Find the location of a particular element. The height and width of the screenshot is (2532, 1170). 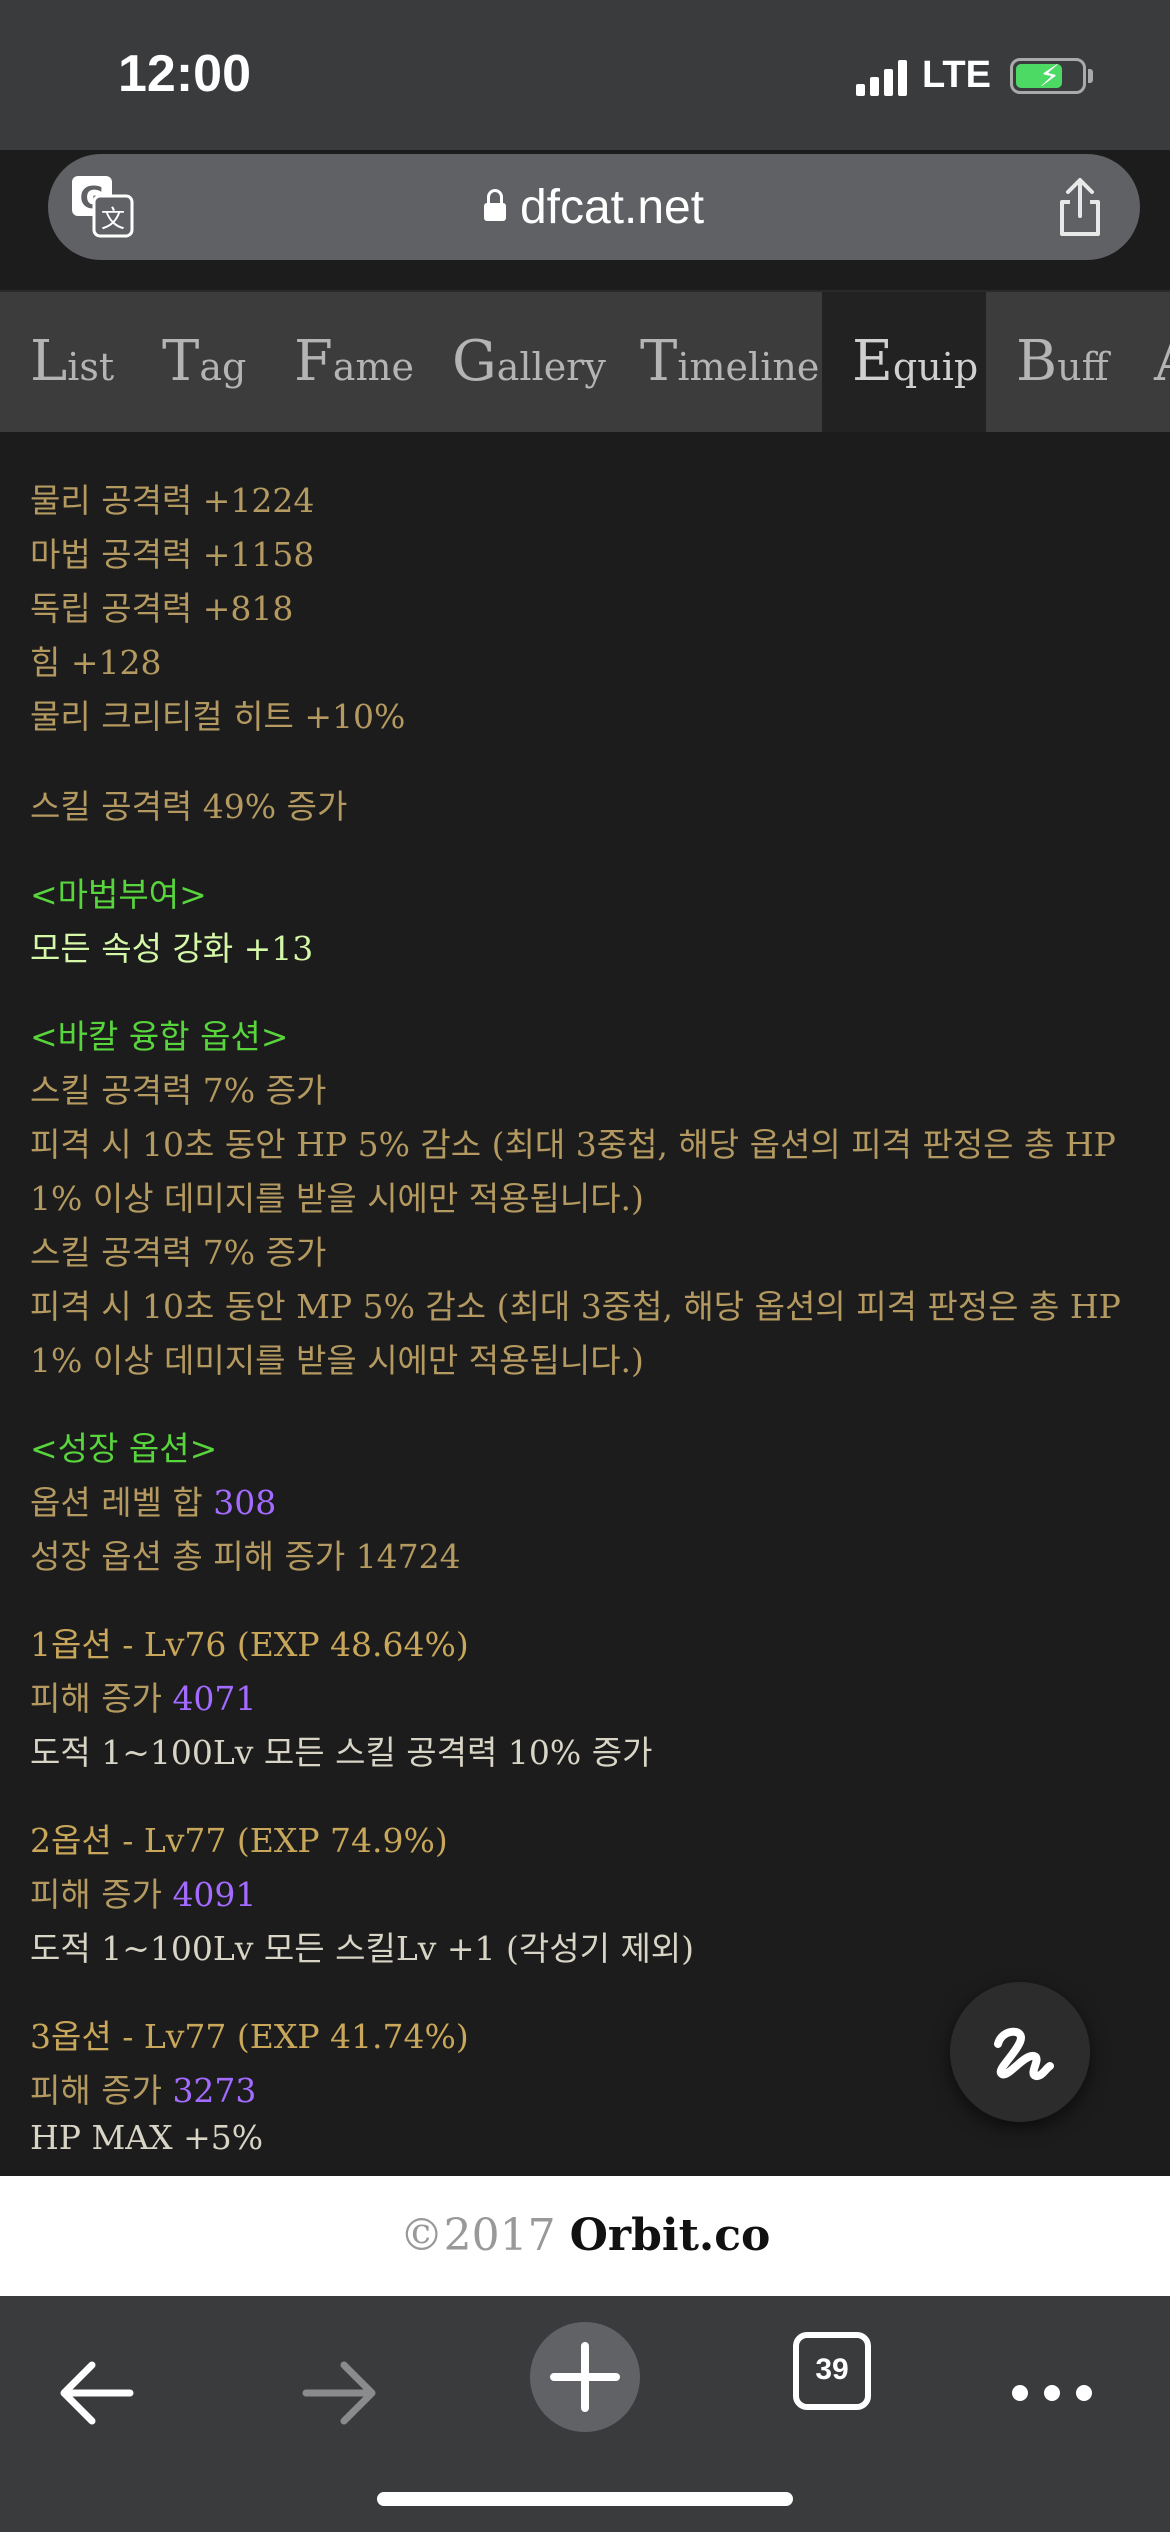

share-icon is located at coordinates (1080, 208).